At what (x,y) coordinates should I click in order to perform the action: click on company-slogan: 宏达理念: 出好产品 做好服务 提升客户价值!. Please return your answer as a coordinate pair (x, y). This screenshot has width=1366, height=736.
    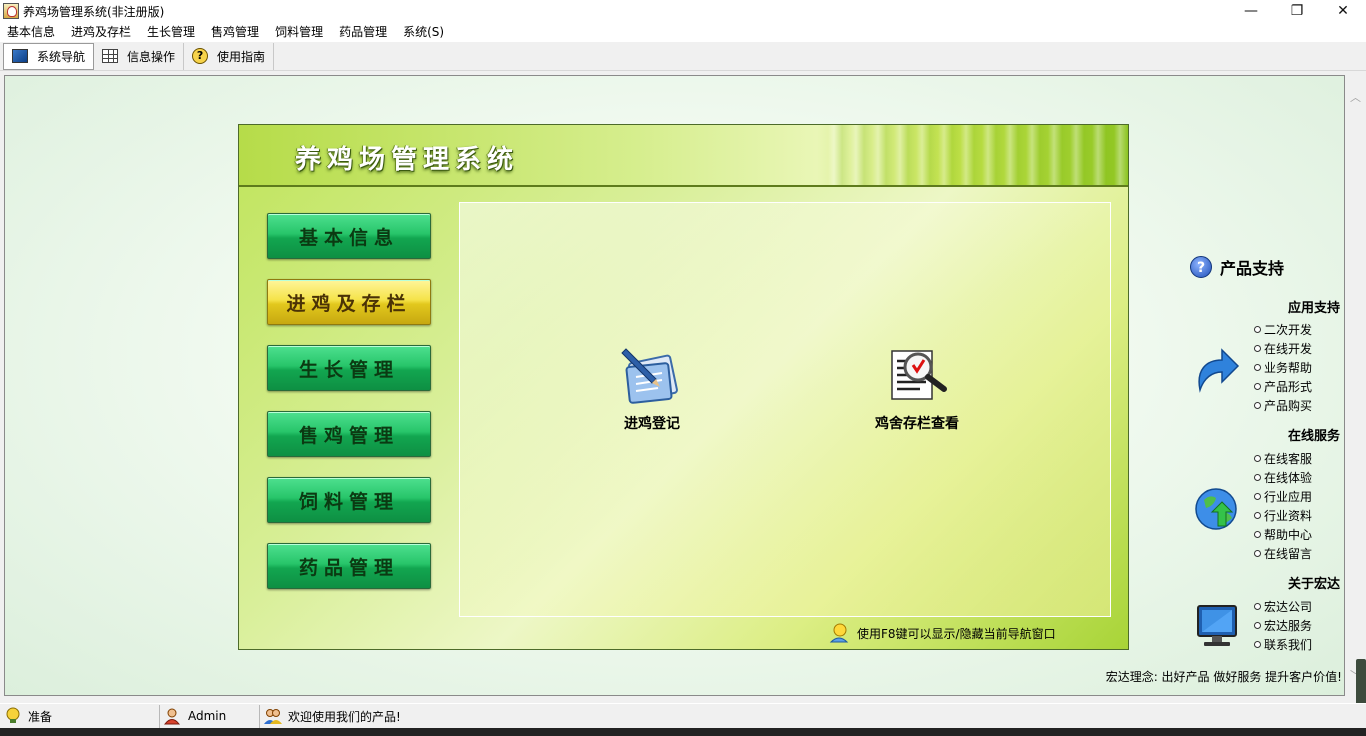
    Looking at the image, I should click on (1223, 677).